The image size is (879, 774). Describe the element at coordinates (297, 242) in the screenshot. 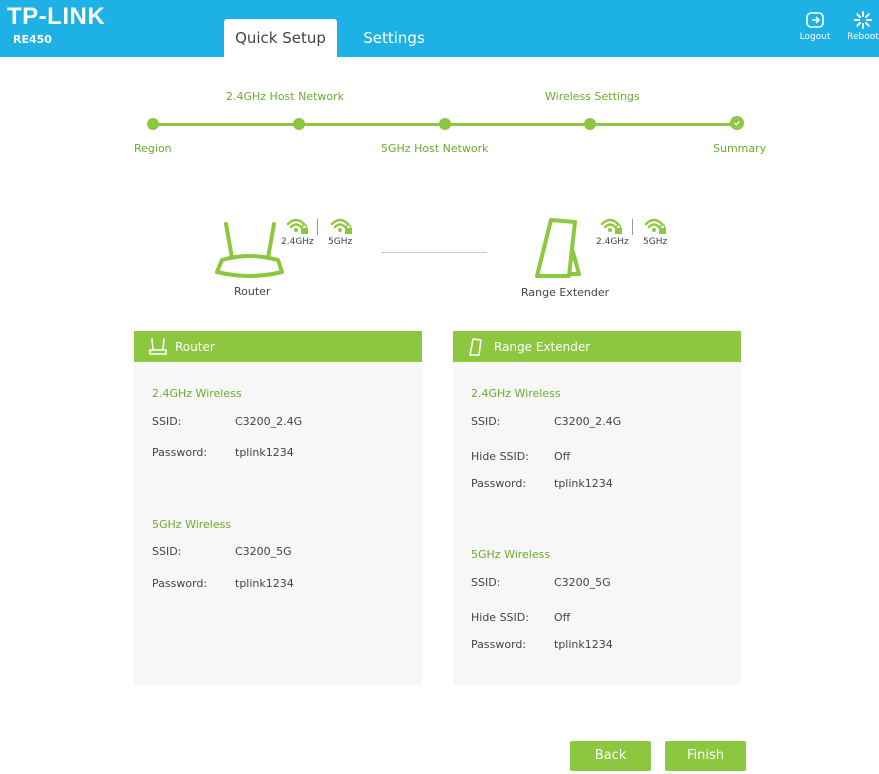

I see `router-band-24: 2.4GHz` at that location.